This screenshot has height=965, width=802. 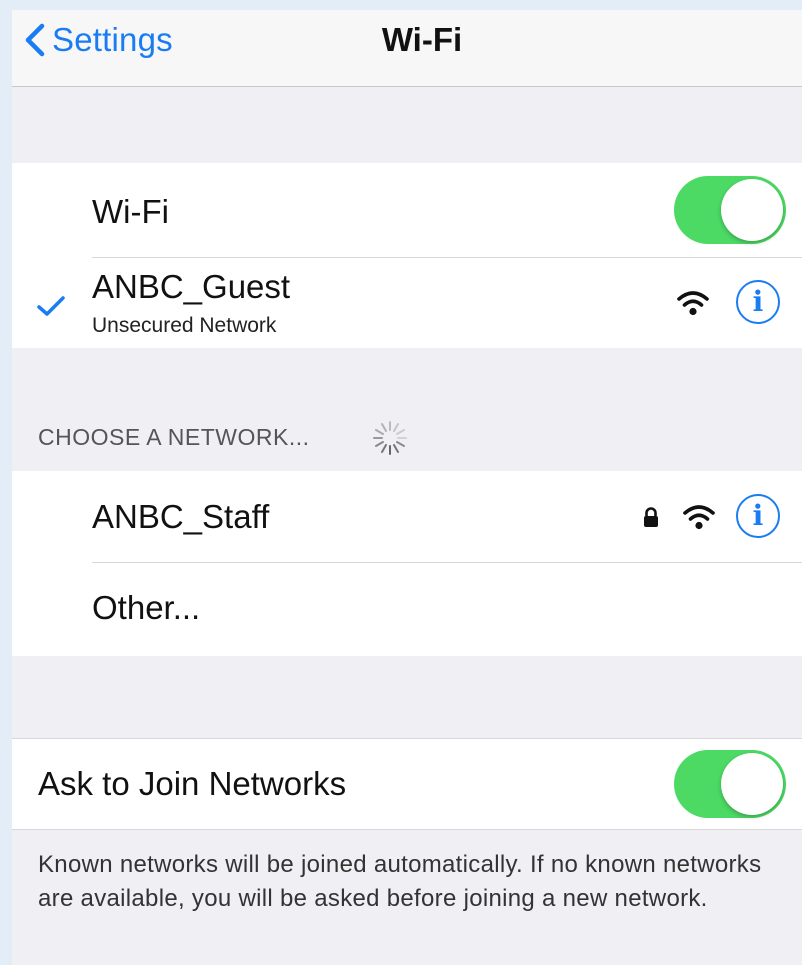 What do you see at coordinates (191, 286) in the screenshot?
I see `connected-network-name: ANBC_Guest` at bounding box center [191, 286].